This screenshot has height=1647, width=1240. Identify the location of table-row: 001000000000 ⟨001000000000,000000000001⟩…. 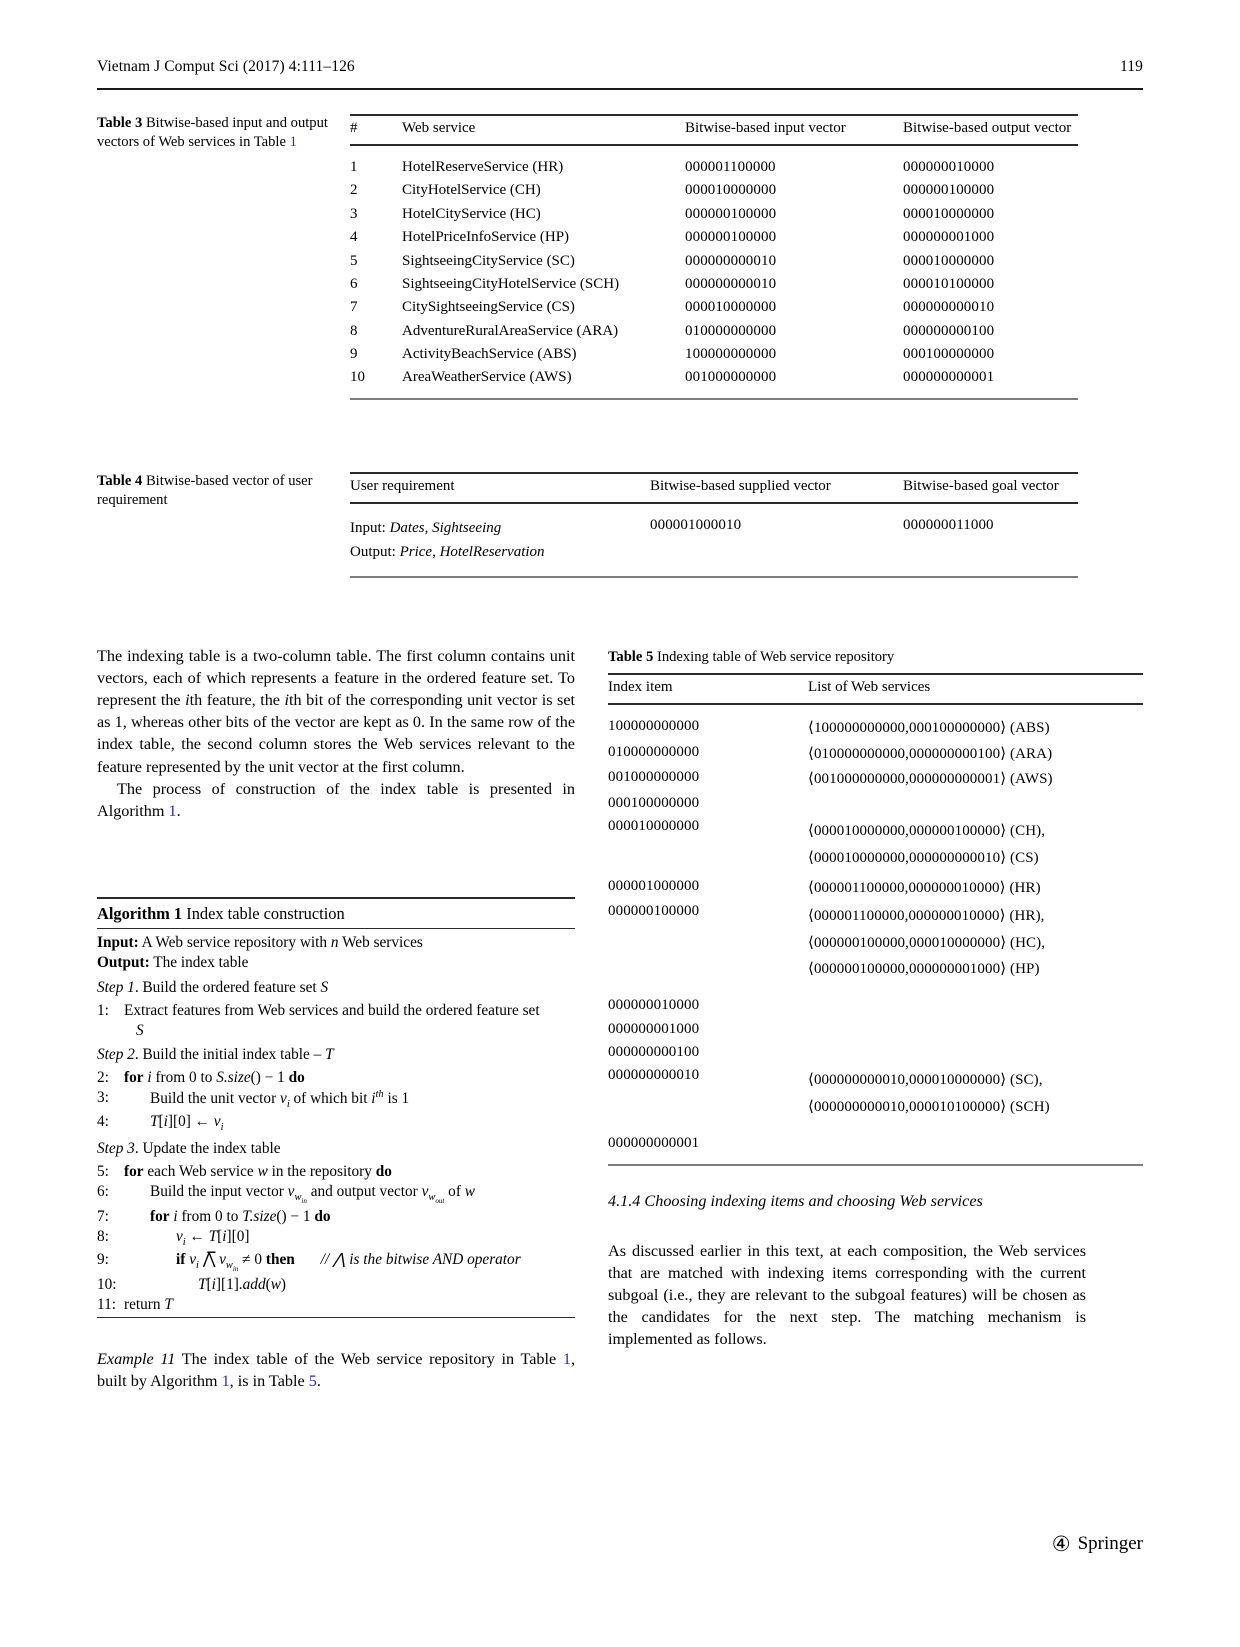
(875, 778).